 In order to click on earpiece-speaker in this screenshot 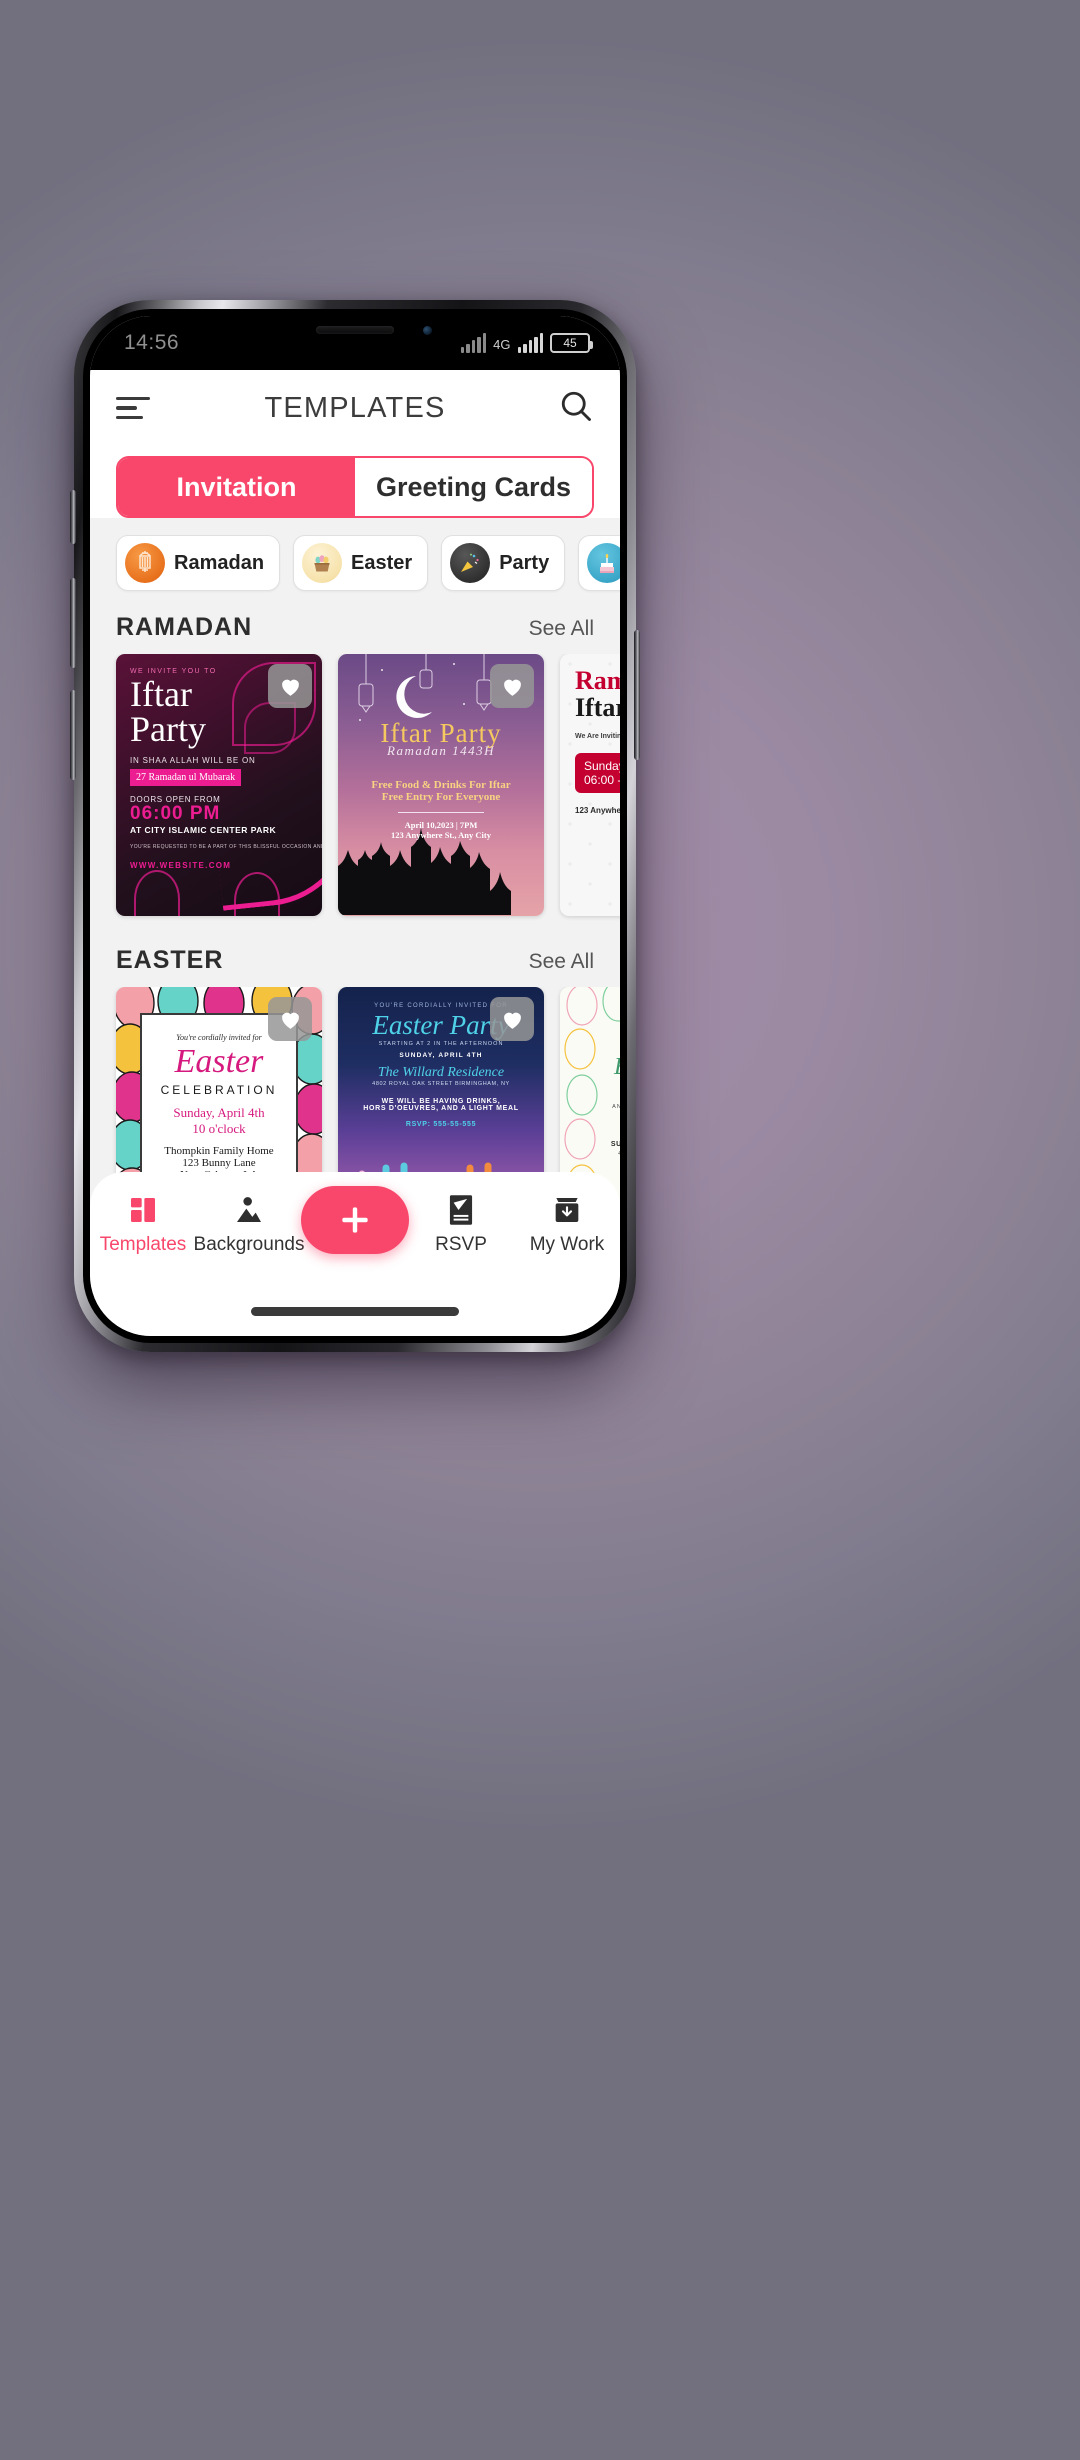, I will do `click(355, 330)`.